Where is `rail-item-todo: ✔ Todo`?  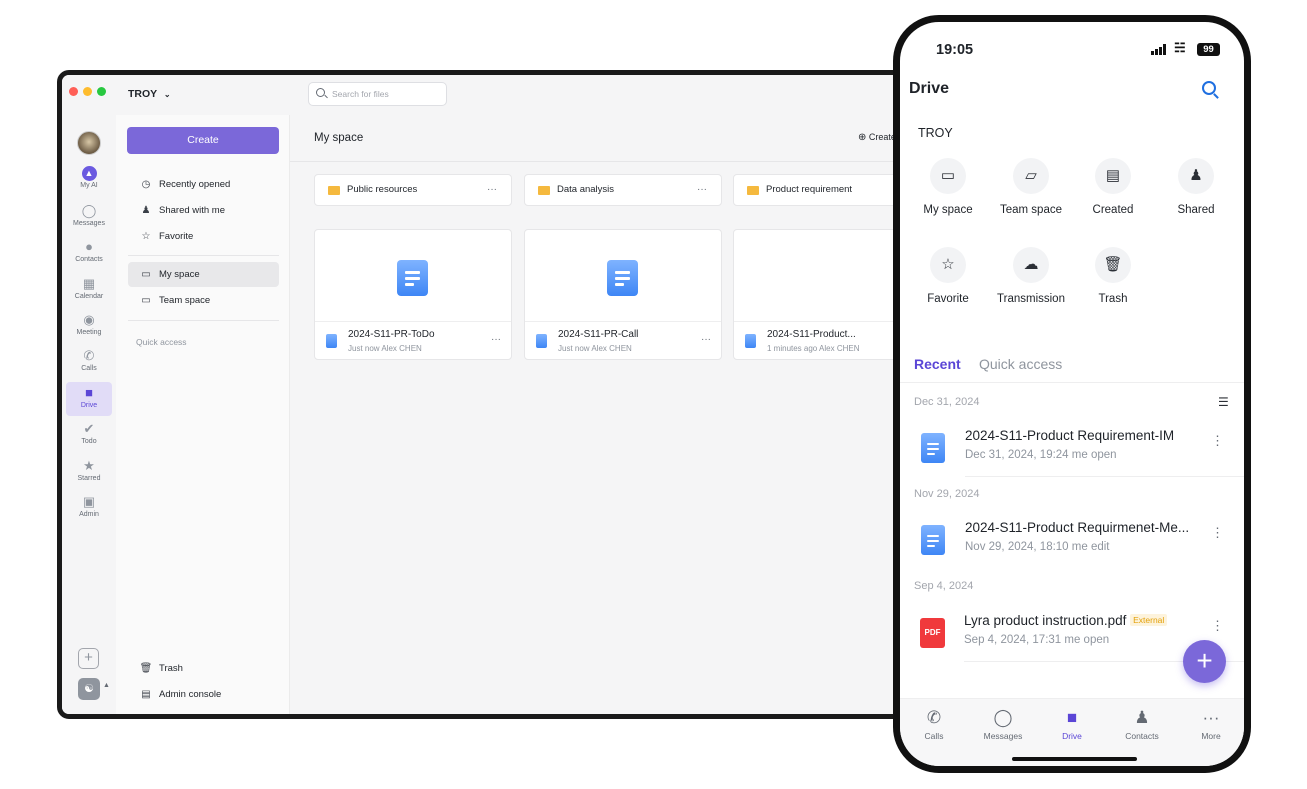
rail-item-todo: ✔ Todo is located at coordinates (89, 435).